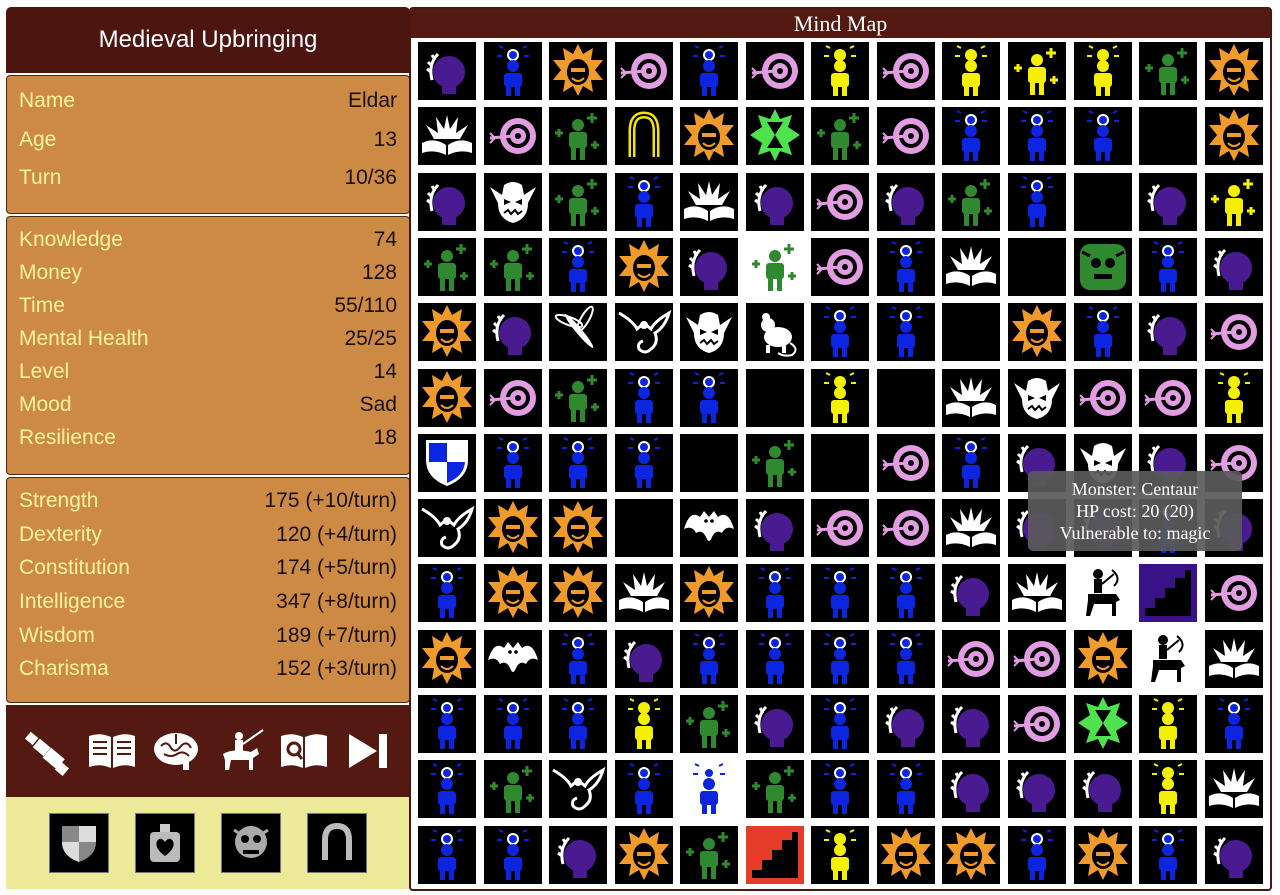 This screenshot has height=895, width=1280. Describe the element at coordinates (165, 843) in the screenshot. I see `potion-icon` at that location.